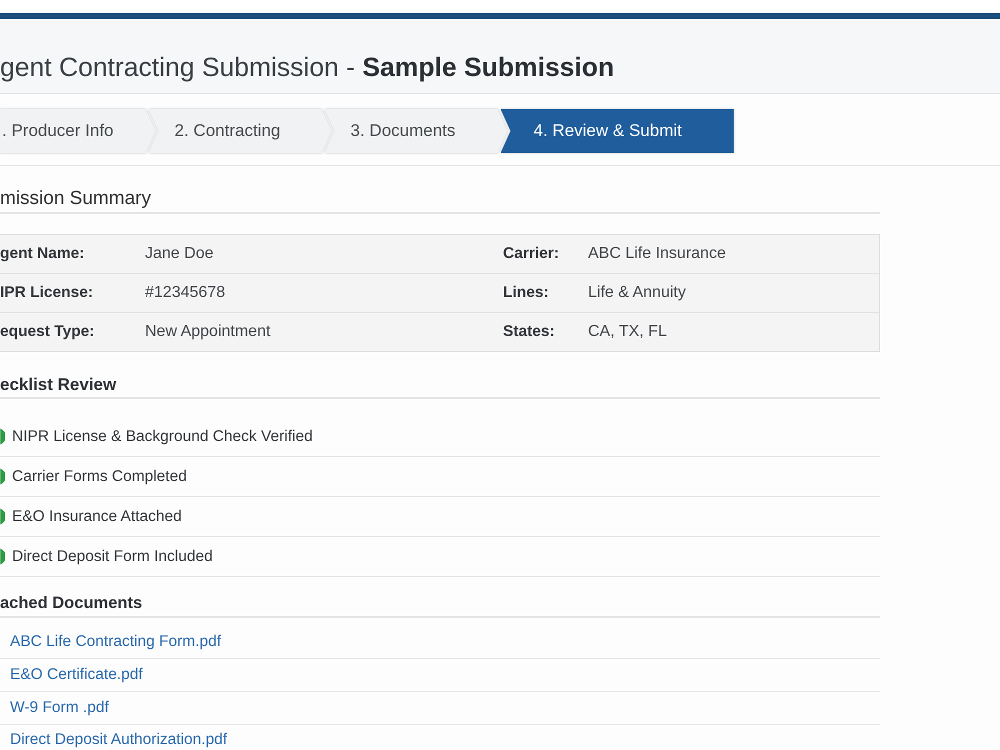 The width and height of the screenshot is (1000, 750). I want to click on file-link: Direct Deposit Authorization.pdf, so click(119, 740).